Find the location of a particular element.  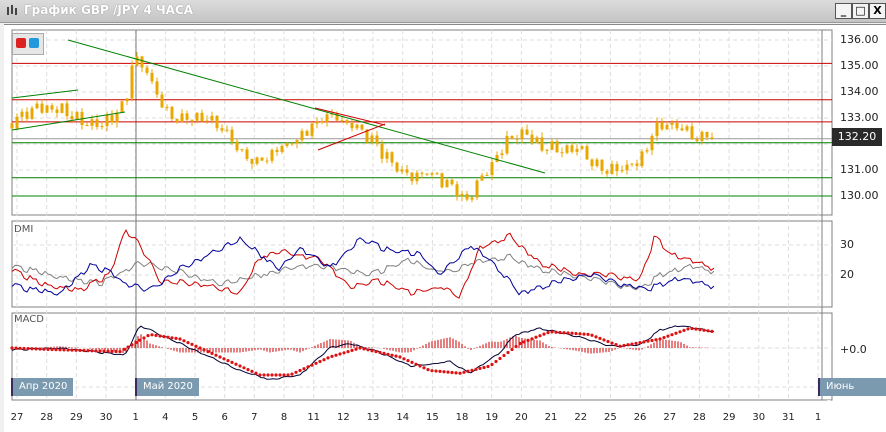

date-tick: 19 is located at coordinates (492, 417).